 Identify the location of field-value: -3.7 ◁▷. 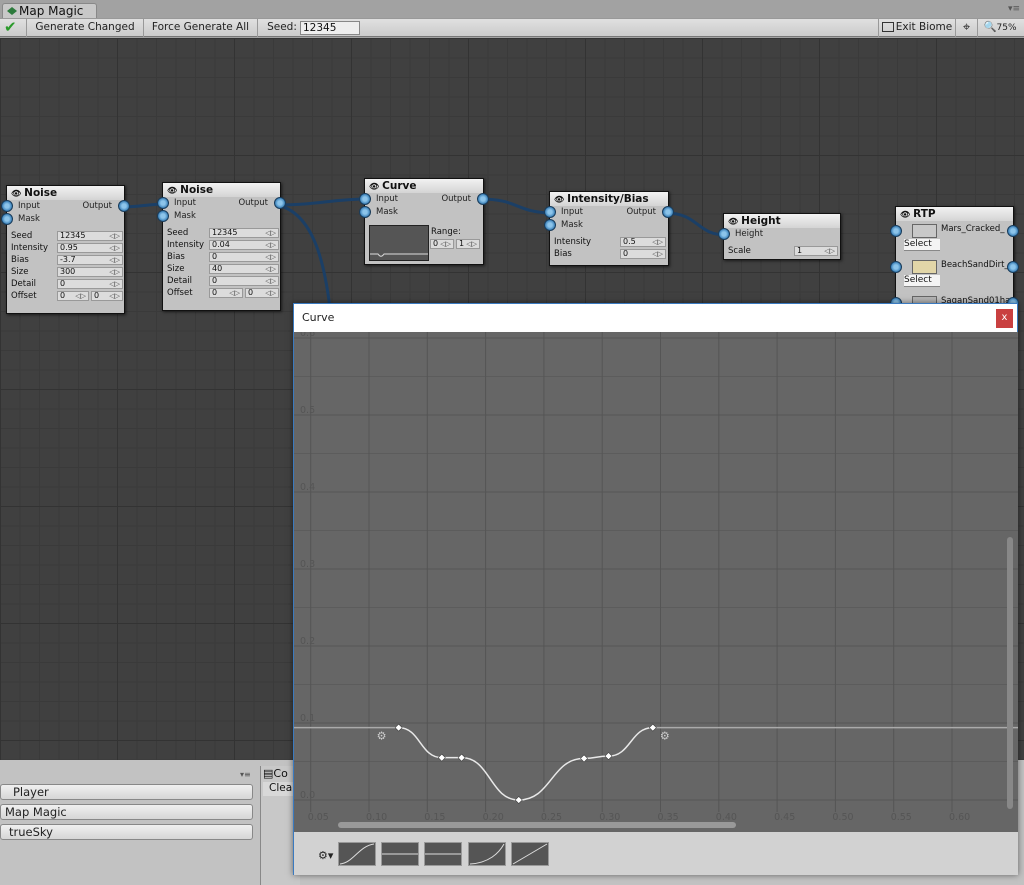
(90, 260).